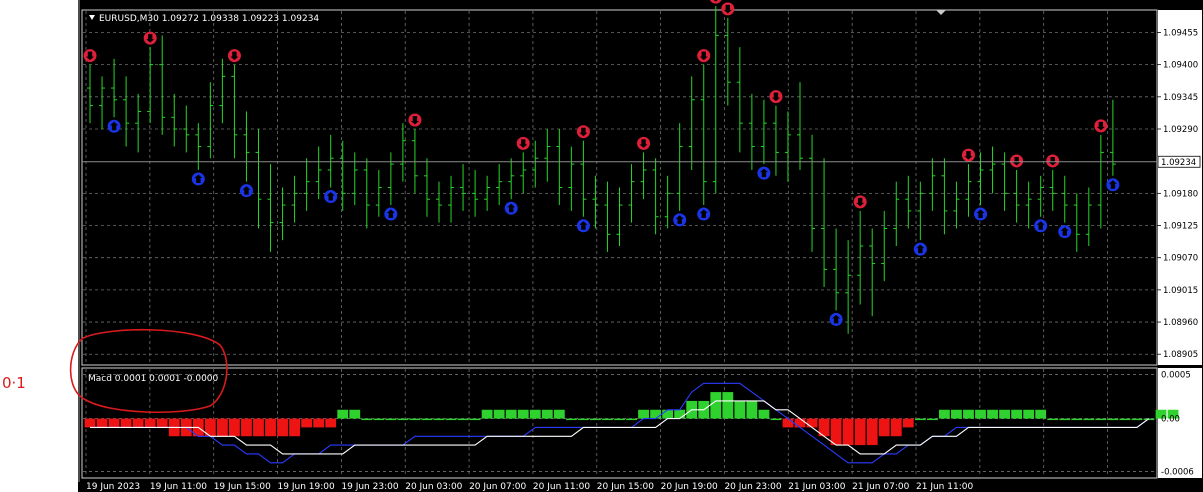 This screenshot has width=1203, height=492. What do you see at coordinates (1180, 227) in the screenshot?
I see `price-tick-label: 1.09125` at bounding box center [1180, 227].